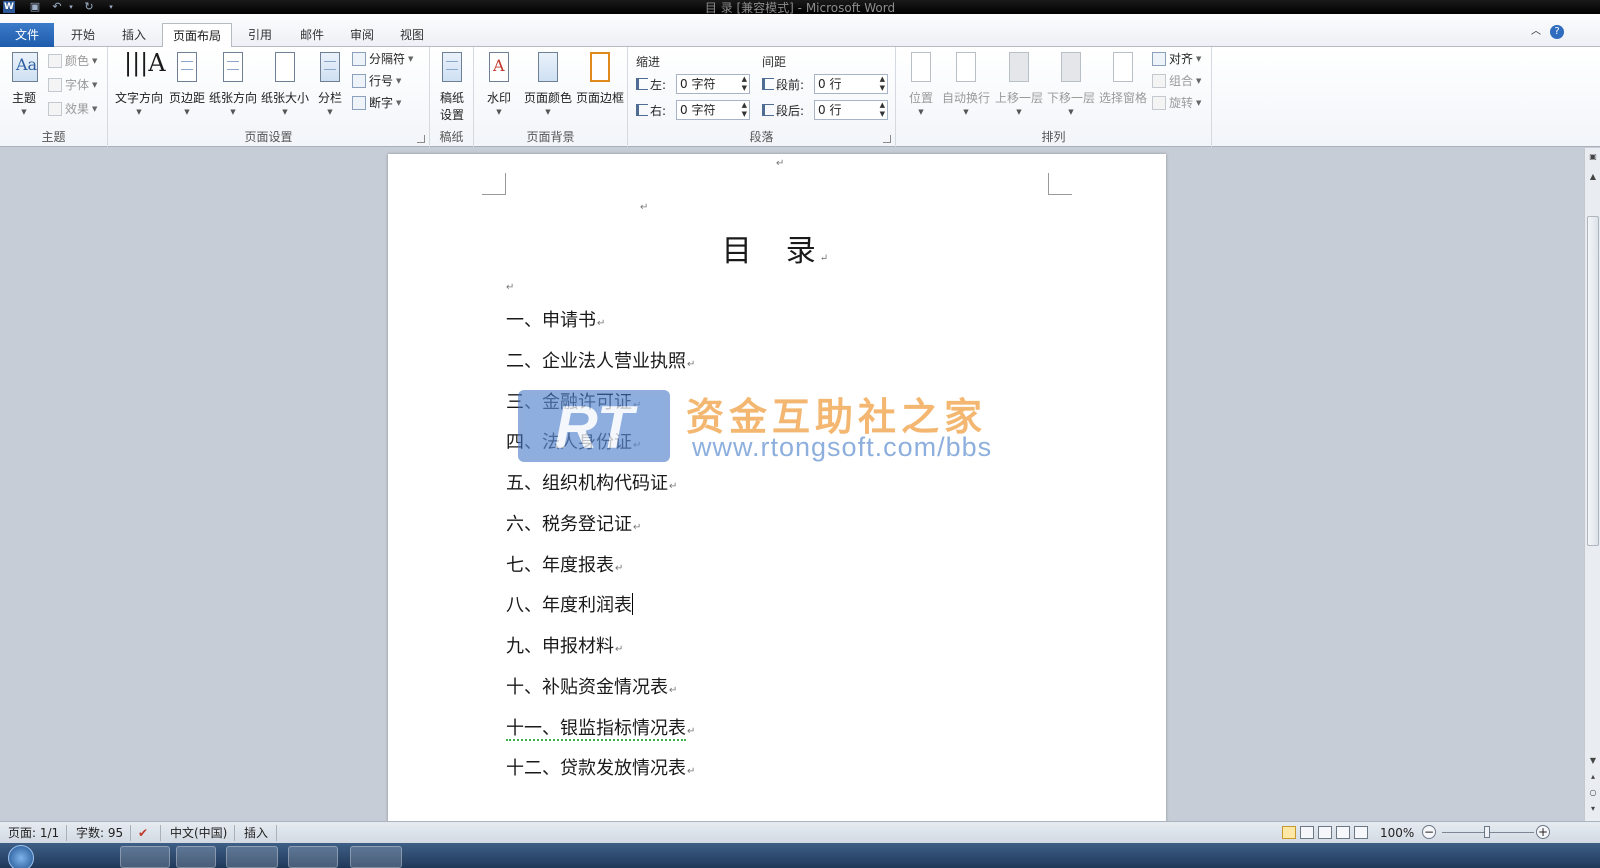 Image resolution: width=1600 pixels, height=868 pixels. What do you see at coordinates (573, 401) in the screenshot?
I see `toc-item: 三、金融许可证↵` at bounding box center [573, 401].